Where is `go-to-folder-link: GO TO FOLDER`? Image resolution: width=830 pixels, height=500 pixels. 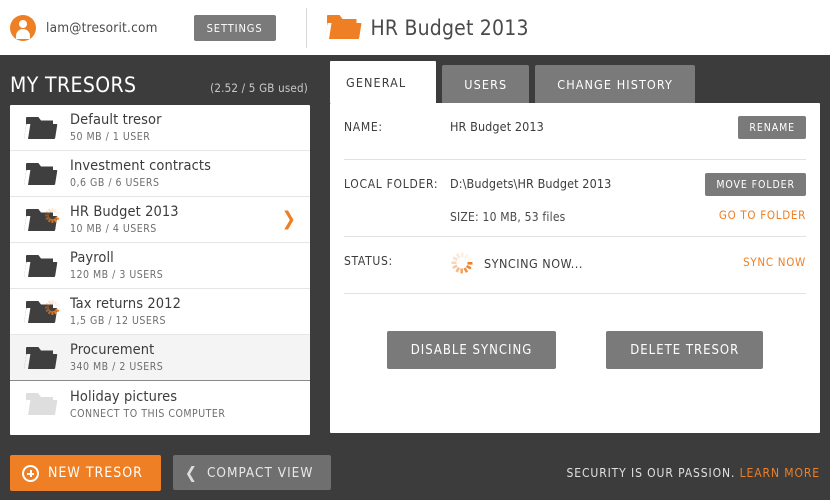
go-to-folder-link: GO TO FOLDER is located at coordinates (762, 215).